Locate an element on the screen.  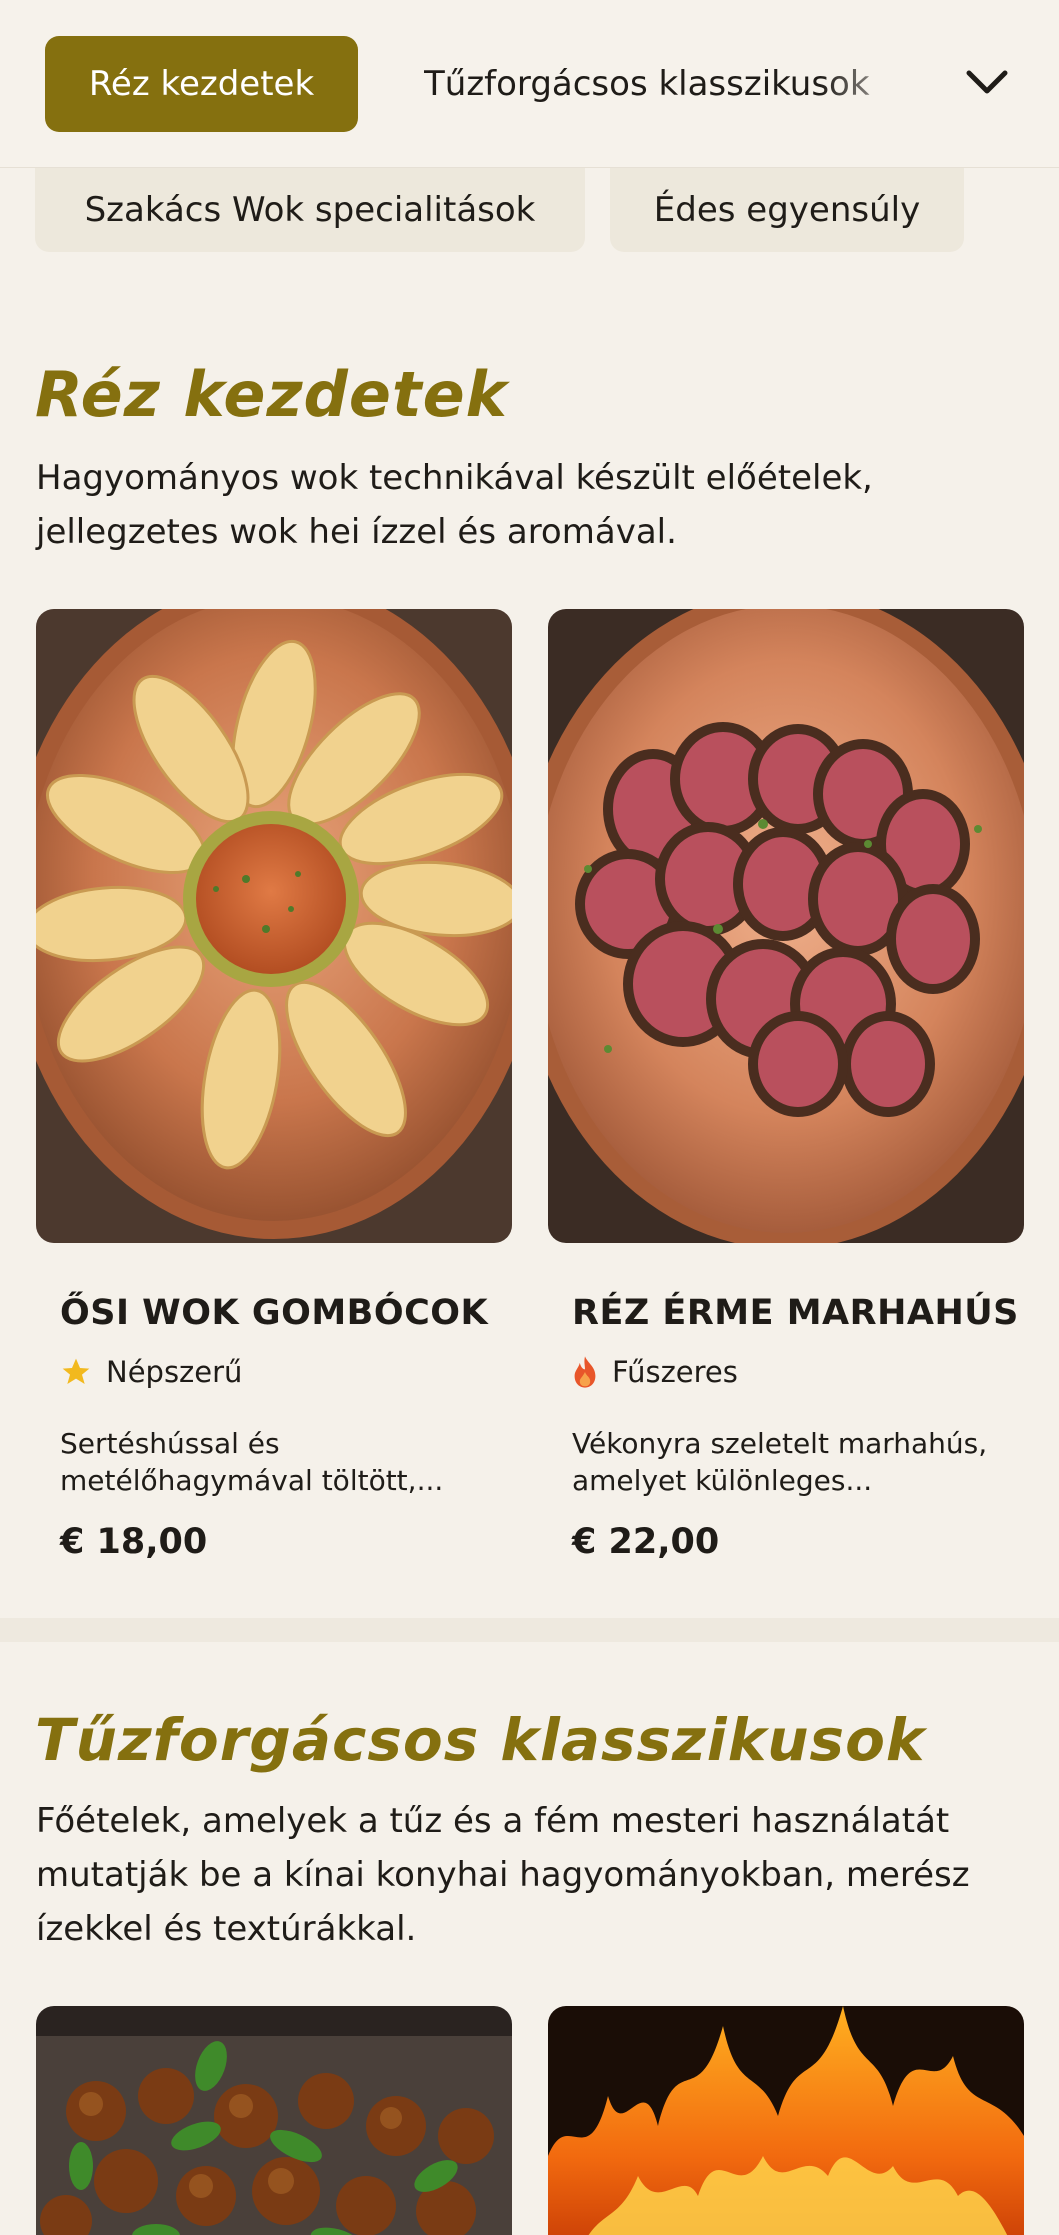
section-title: Tűzforgácsos klasszikusok is located at coordinates (480, 1740).